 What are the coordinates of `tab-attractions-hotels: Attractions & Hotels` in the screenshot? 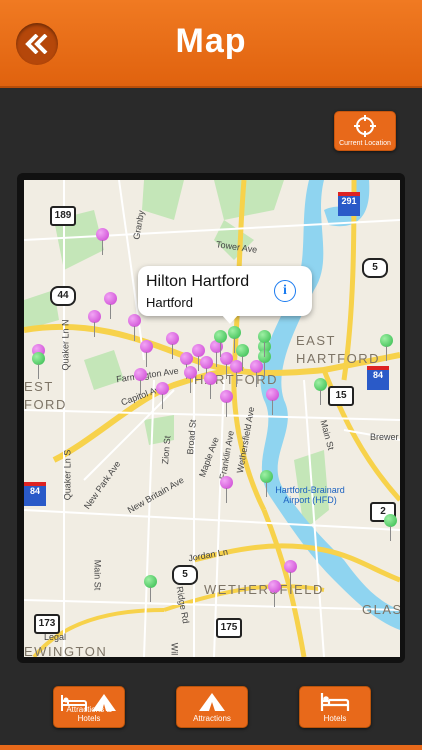 It's located at (89, 707).